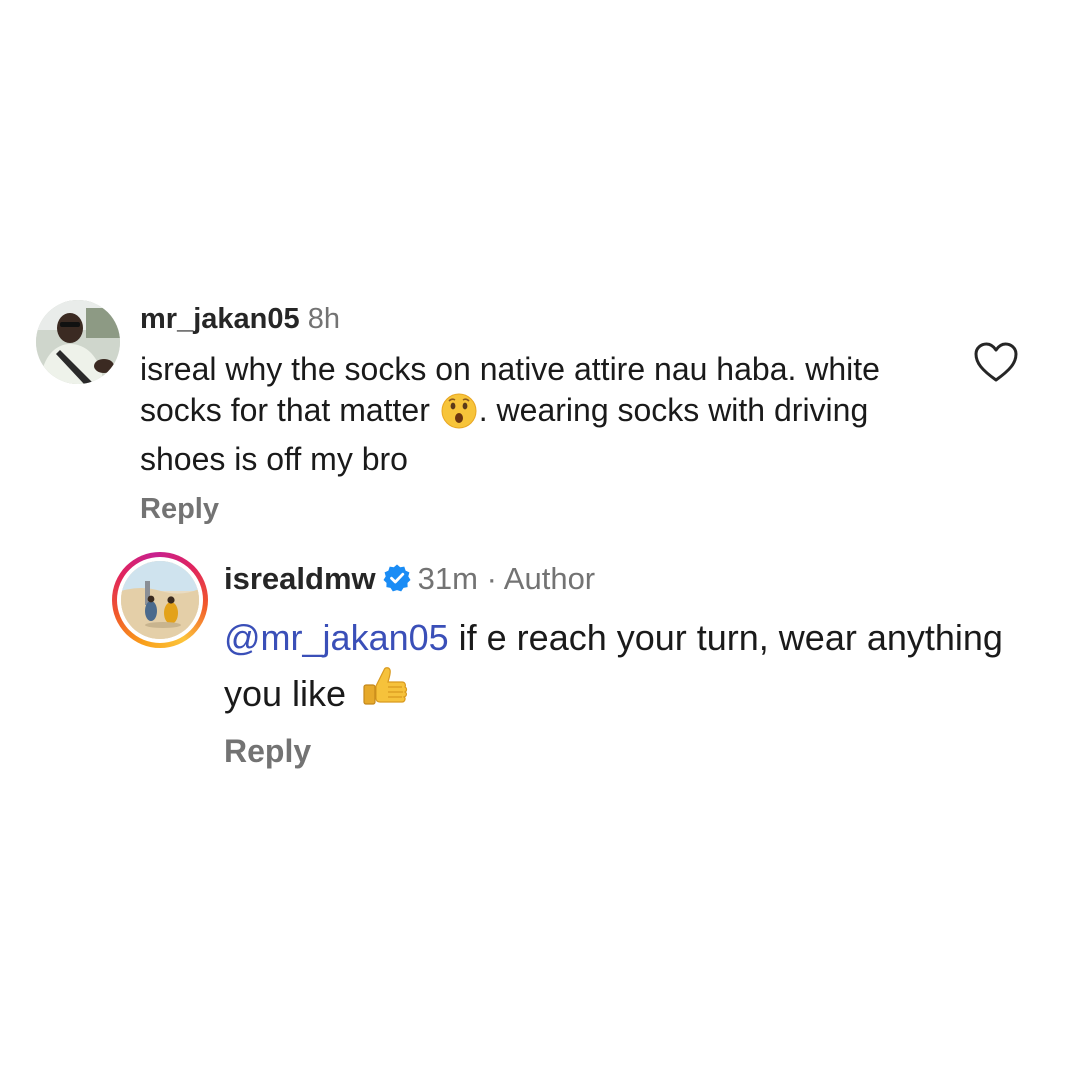 This screenshot has height=1080, width=1080. I want to click on heart-outline-icon, so click(996, 362).